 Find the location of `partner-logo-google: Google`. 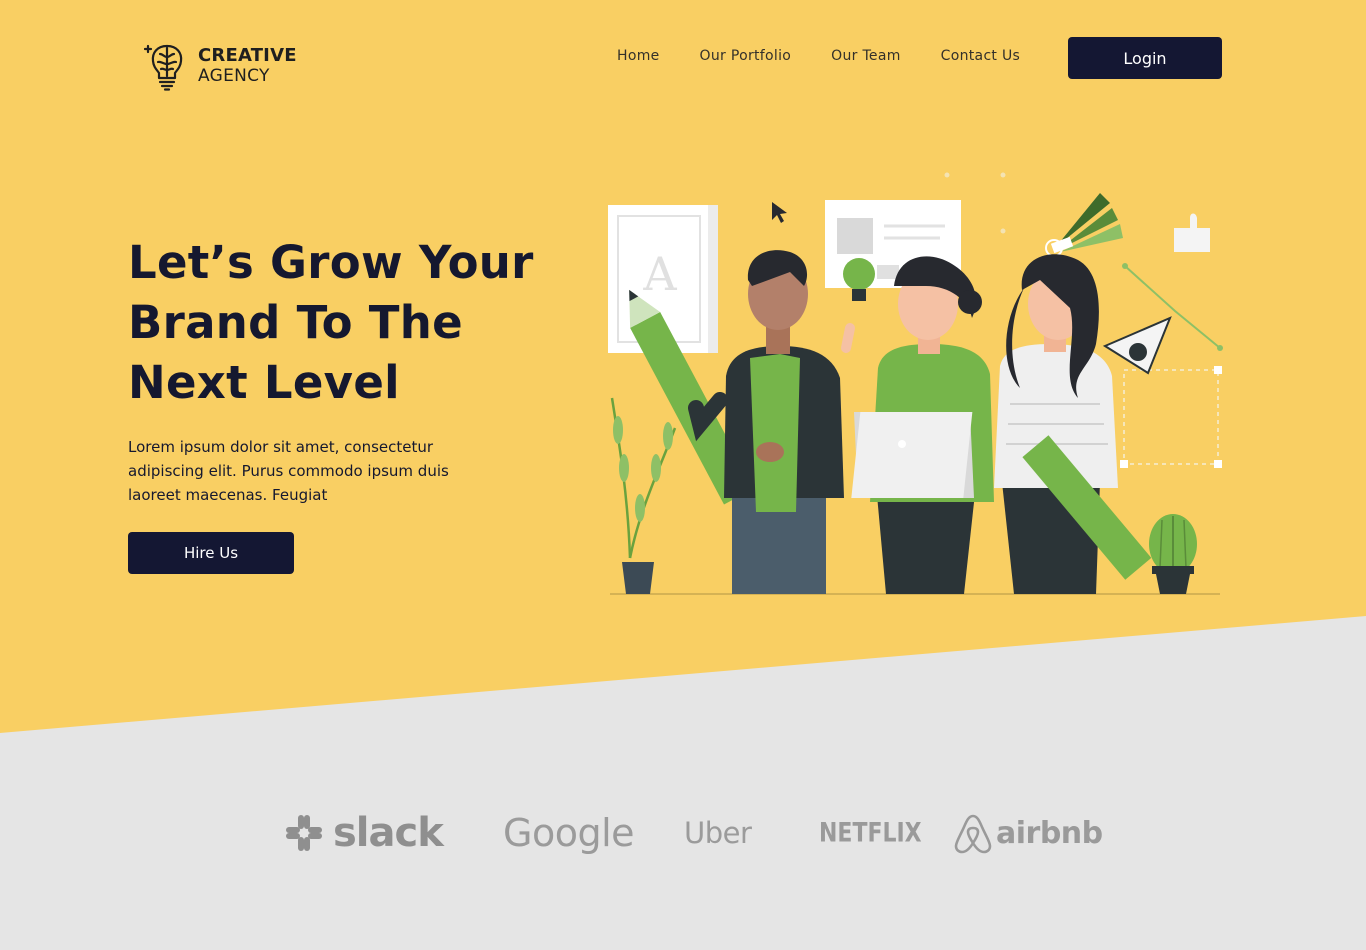

partner-logo-google: Google is located at coordinates (569, 833).